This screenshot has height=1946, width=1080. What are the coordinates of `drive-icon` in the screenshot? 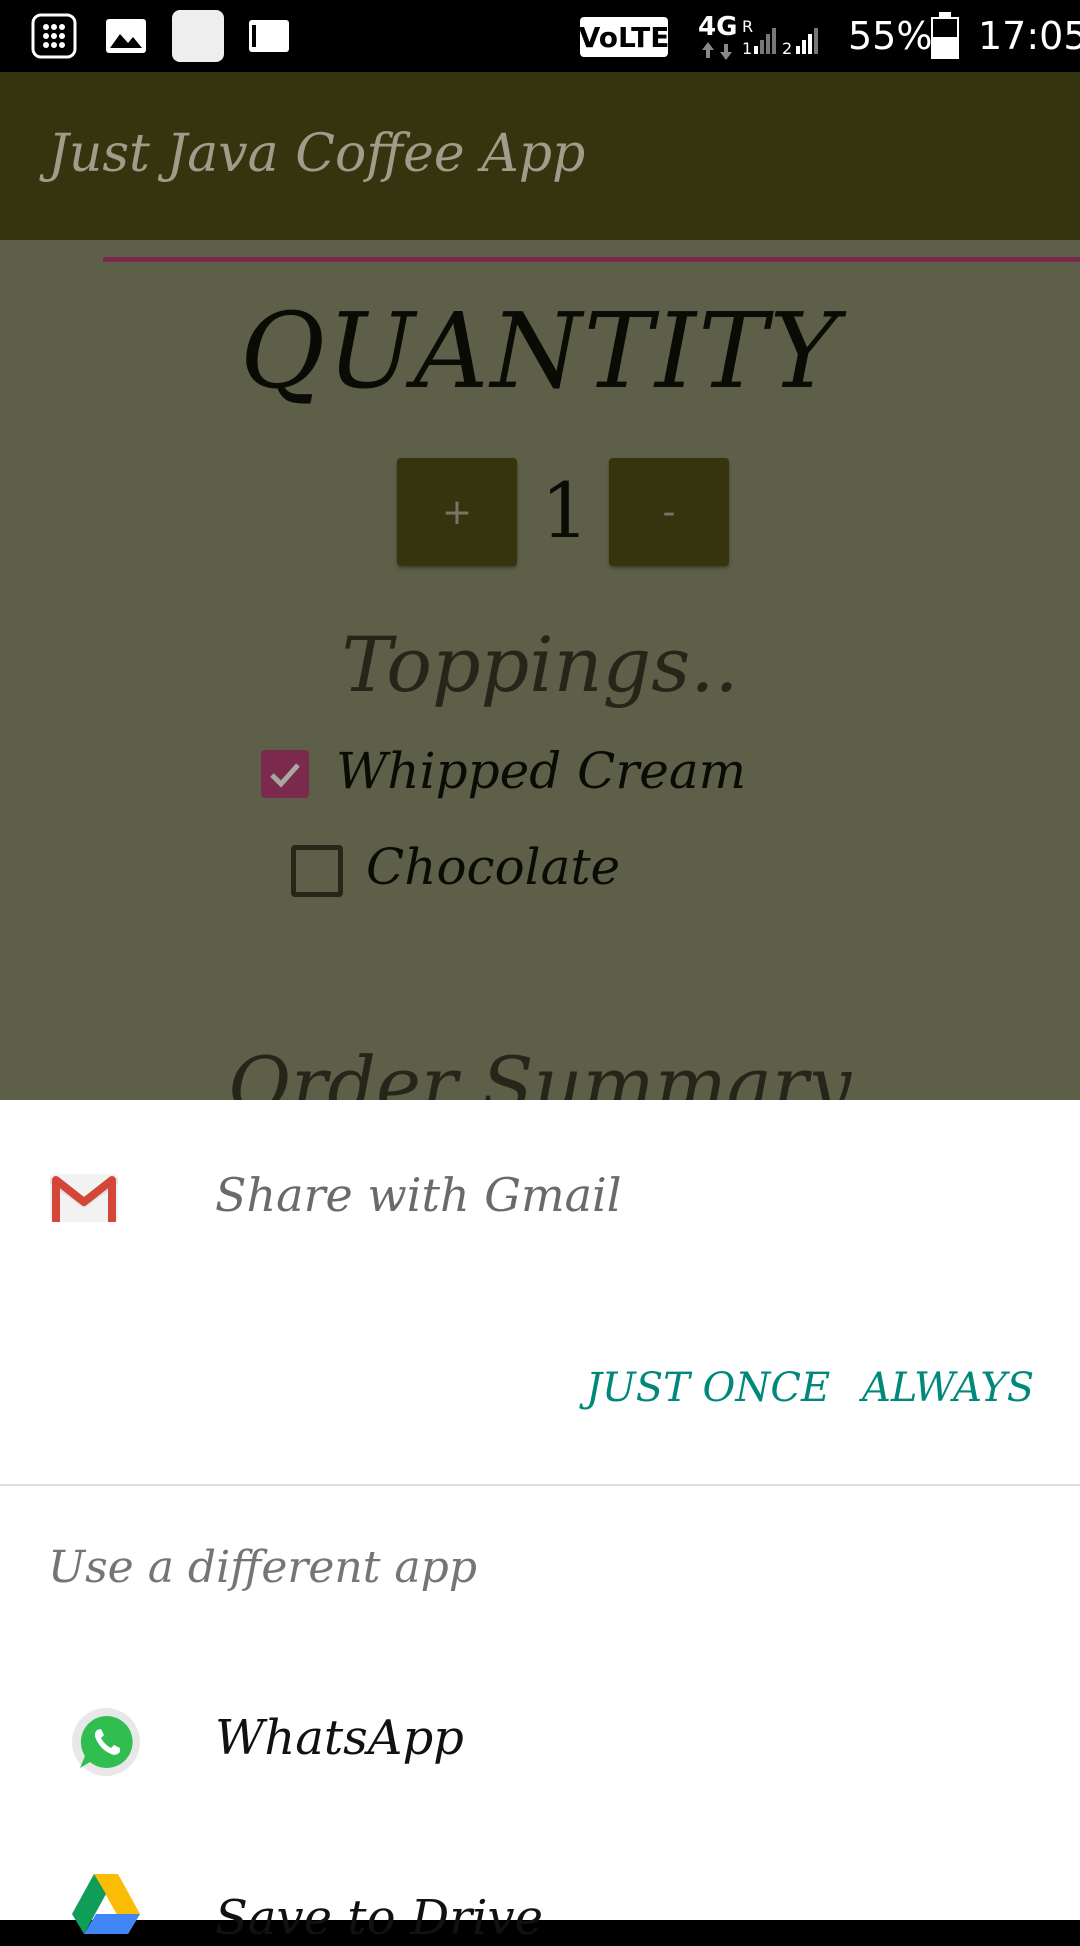 It's located at (106, 1904).